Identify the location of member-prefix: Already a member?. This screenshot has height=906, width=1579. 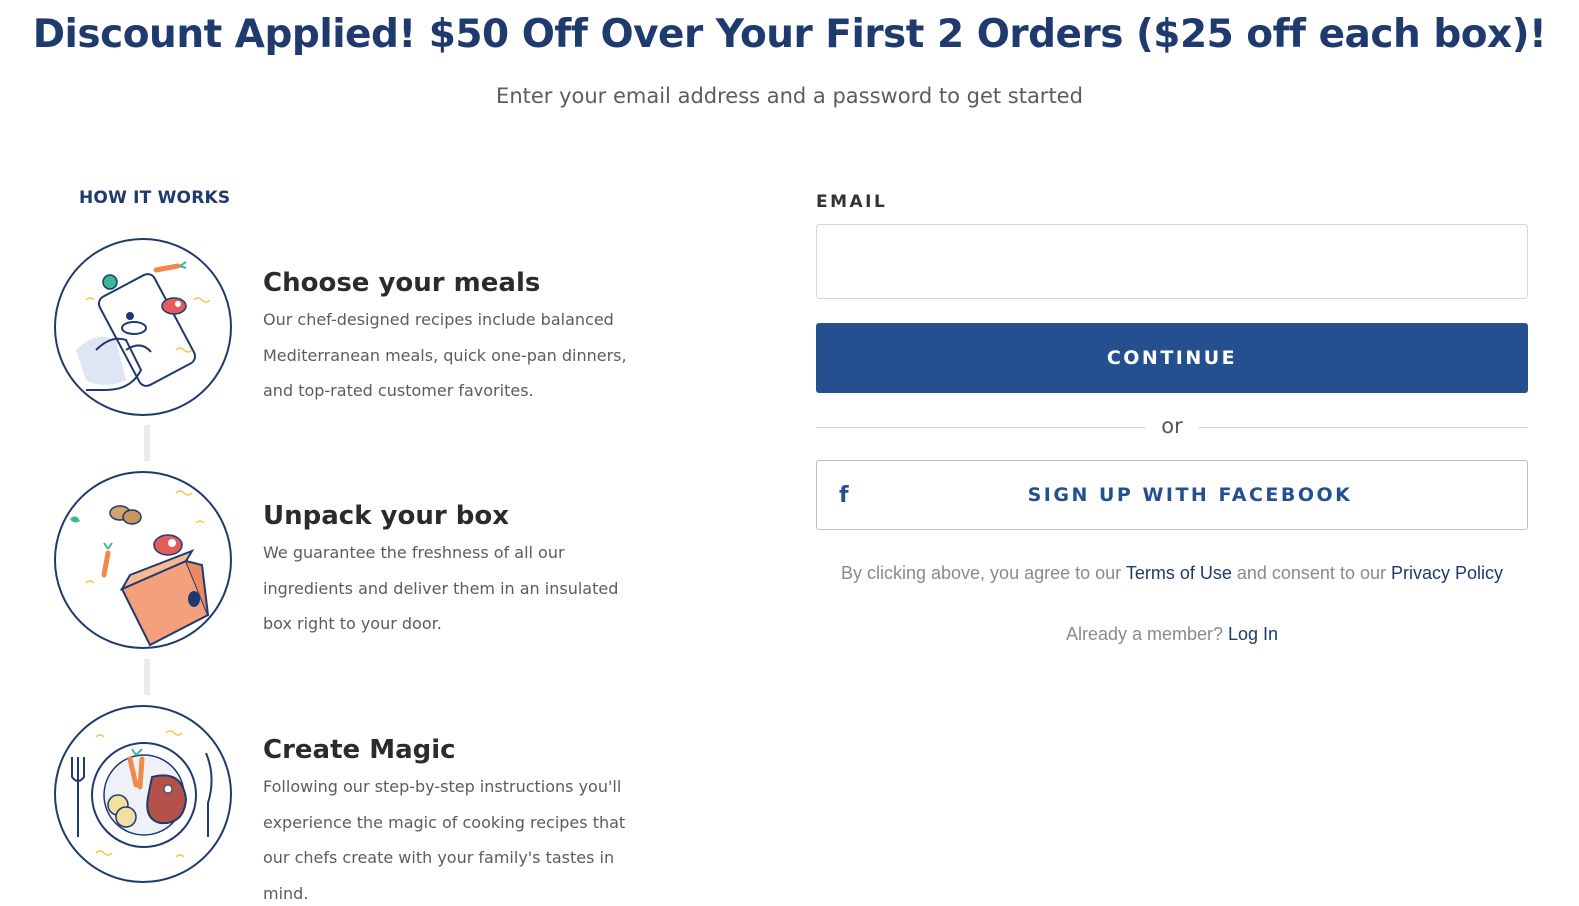
(1147, 634).